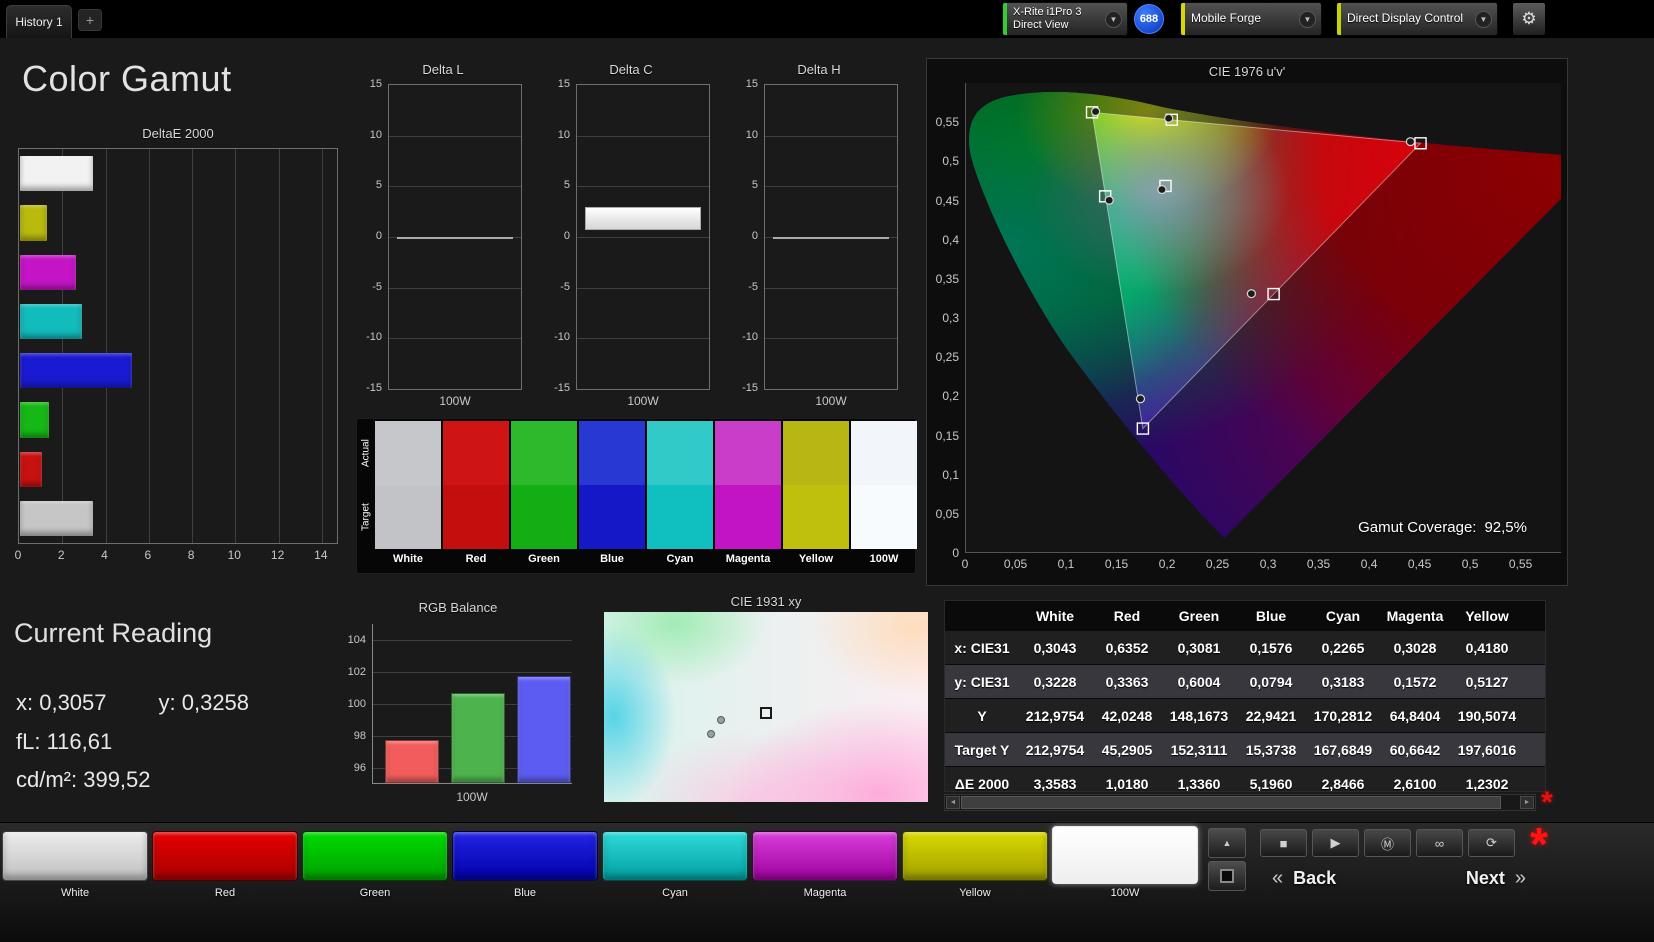  Describe the element at coordinates (825, 856) in the screenshot. I see `patch-button-magenta` at that location.